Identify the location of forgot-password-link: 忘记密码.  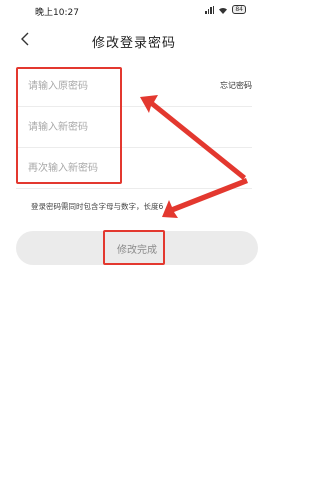
(236, 85).